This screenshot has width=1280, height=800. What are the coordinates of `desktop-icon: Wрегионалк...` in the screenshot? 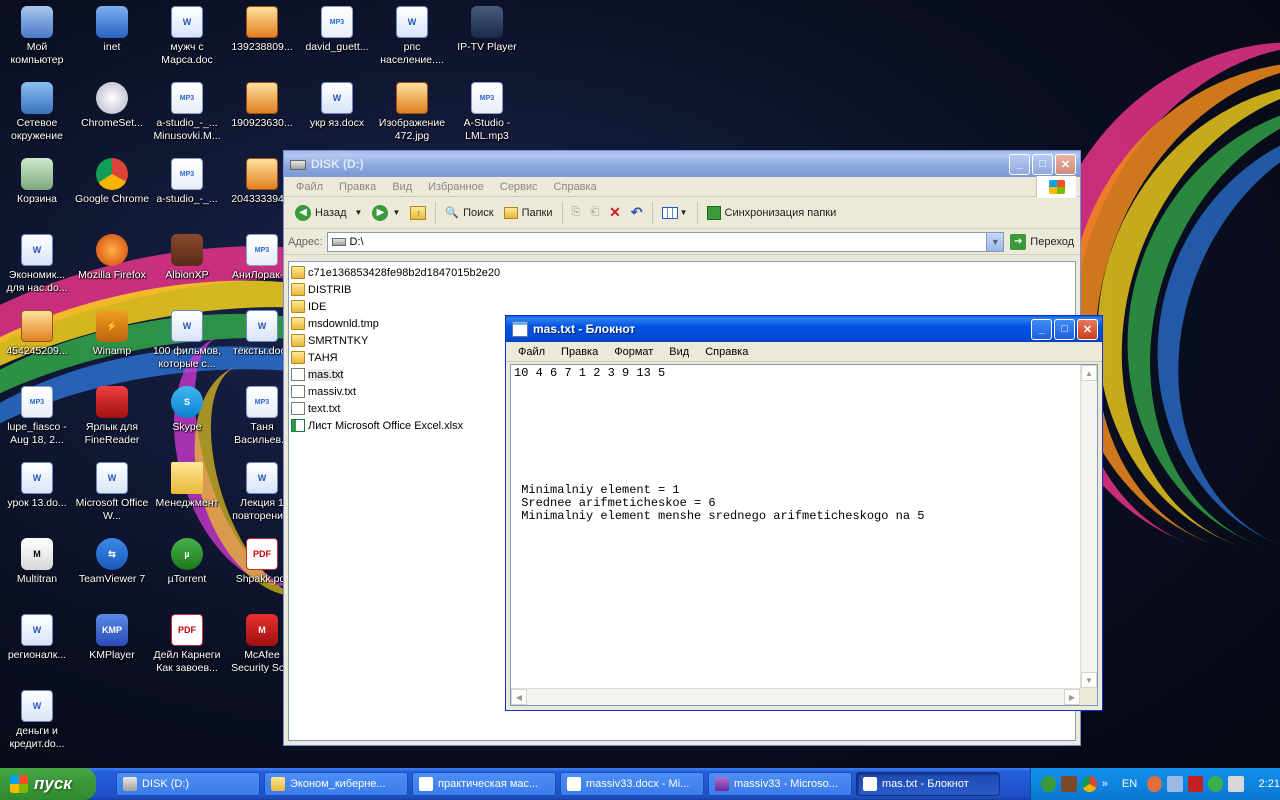 It's located at (37, 644).